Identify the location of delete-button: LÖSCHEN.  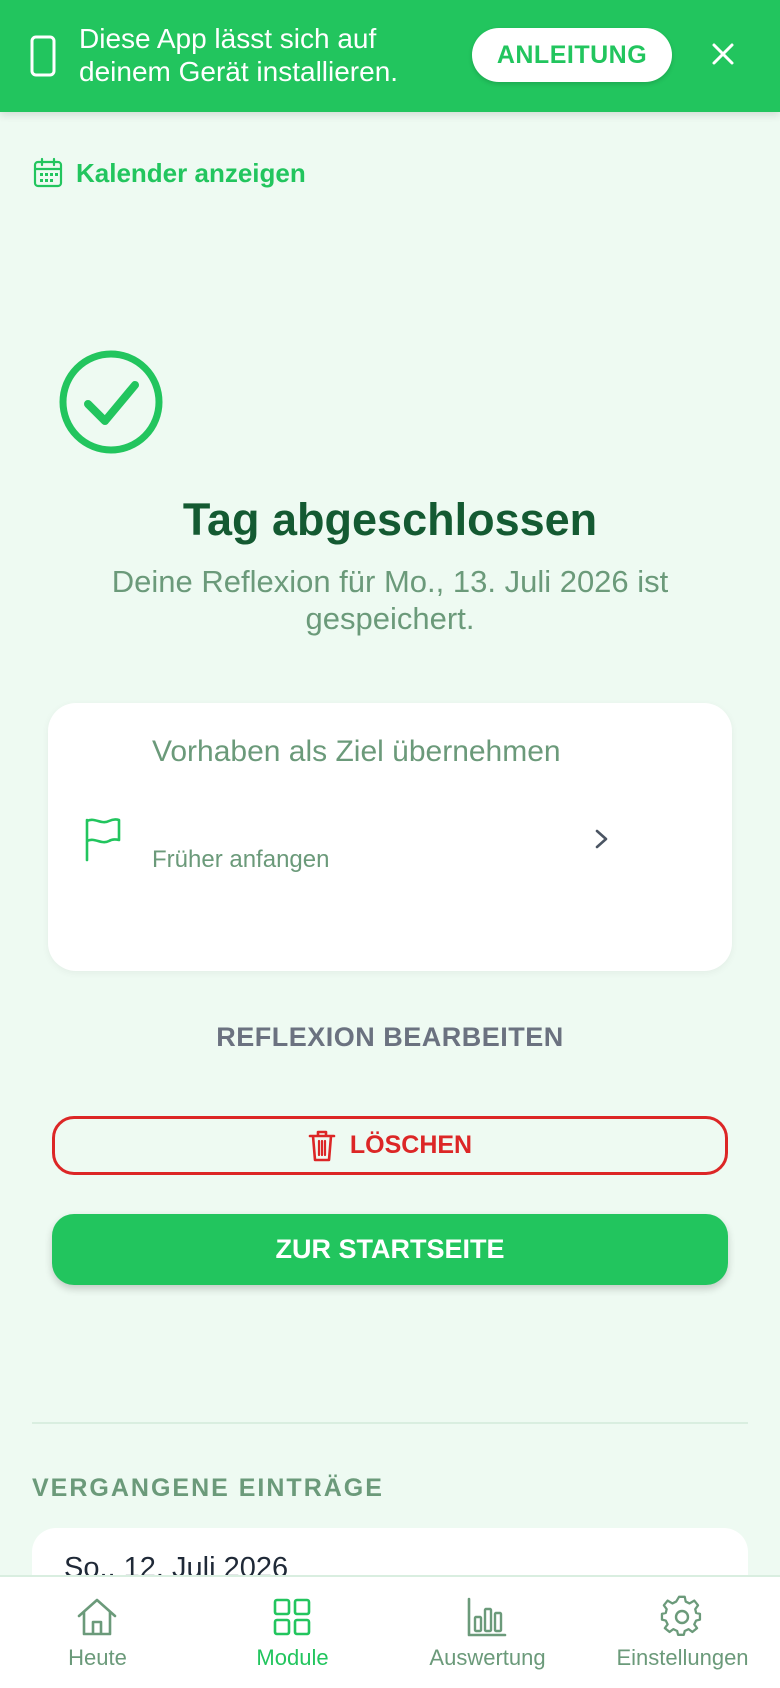
(390, 1145).